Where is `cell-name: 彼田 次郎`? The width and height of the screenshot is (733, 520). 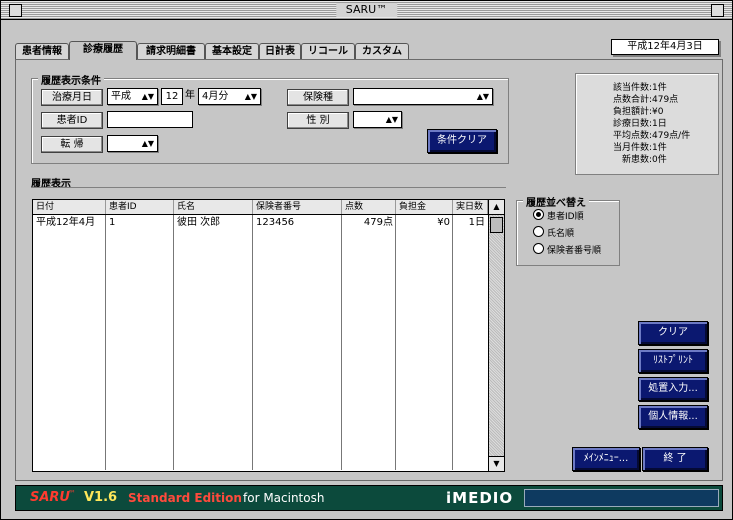 cell-name: 彼田 次郎 is located at coordinates (199, 222).